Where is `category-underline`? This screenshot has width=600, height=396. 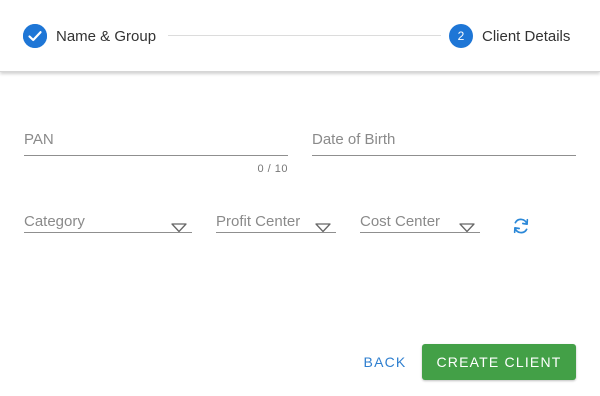 category-underline is located at coordinates (108, 232).